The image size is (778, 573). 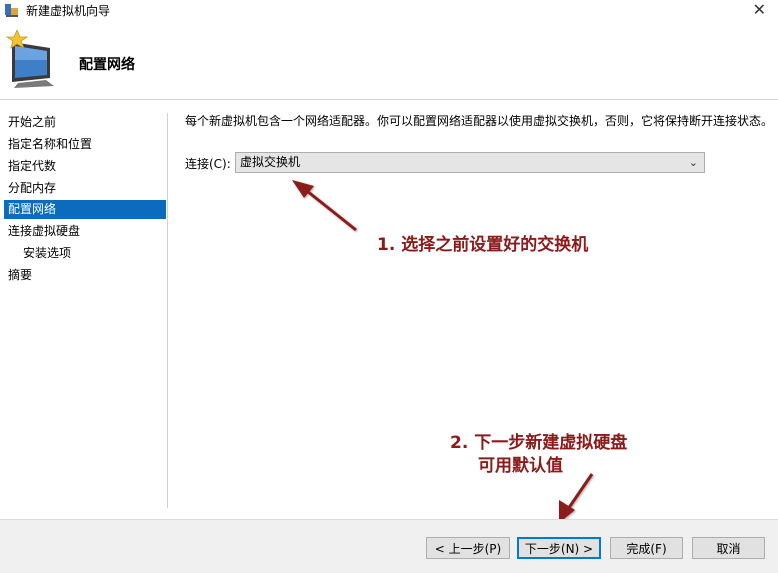 I want to click on close-icon: ✕, so click(x=759, y=10).